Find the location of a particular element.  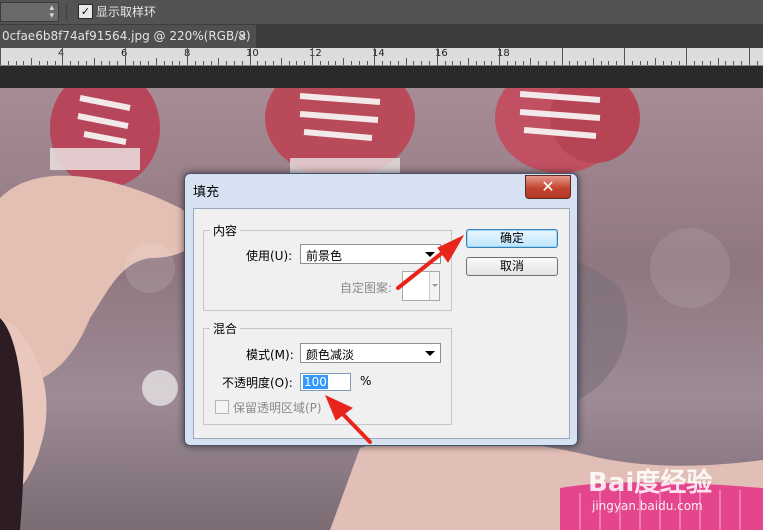

use-select-value: 前景色 is located at coordinates (324, 256).